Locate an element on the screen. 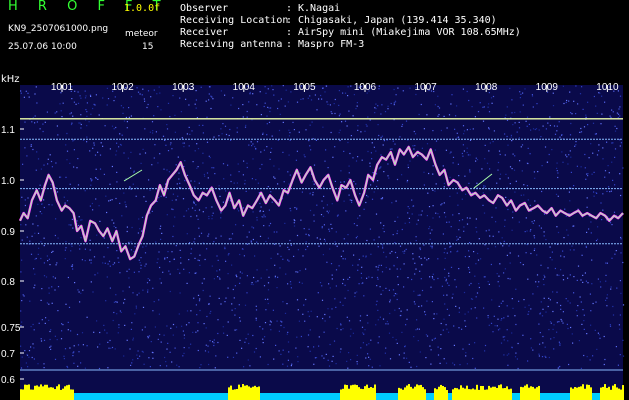 This screenshot has height=400, width=629. mode-label: meteor is located at coordinates (141, 34).